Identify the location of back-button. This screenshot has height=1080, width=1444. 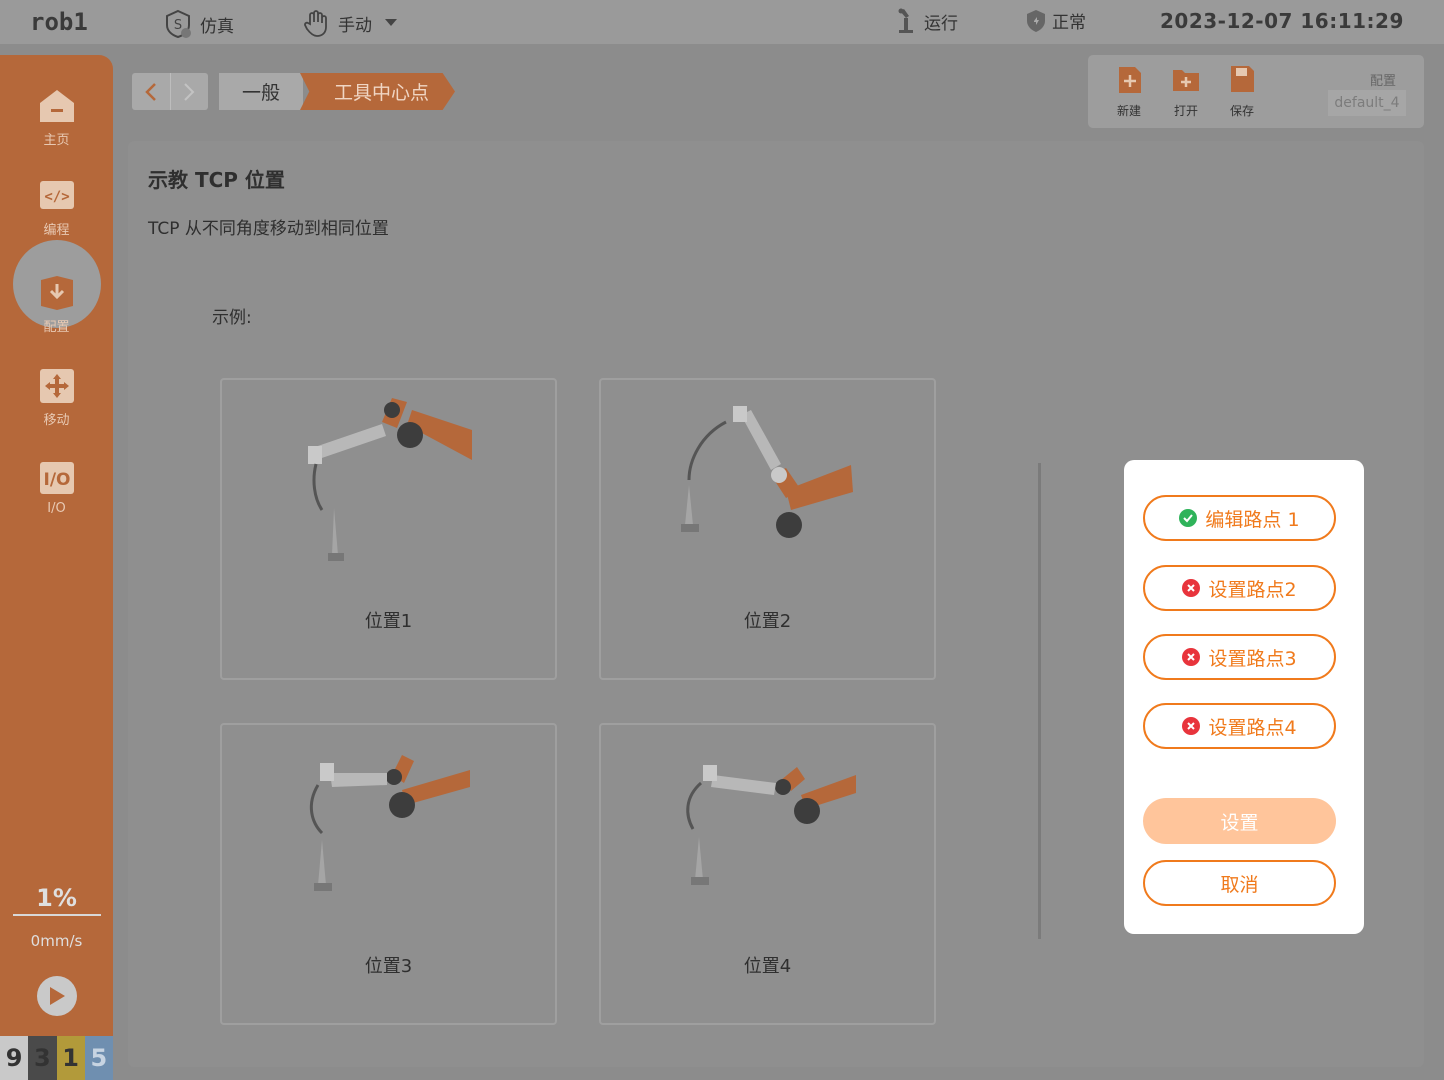
(151, 91).